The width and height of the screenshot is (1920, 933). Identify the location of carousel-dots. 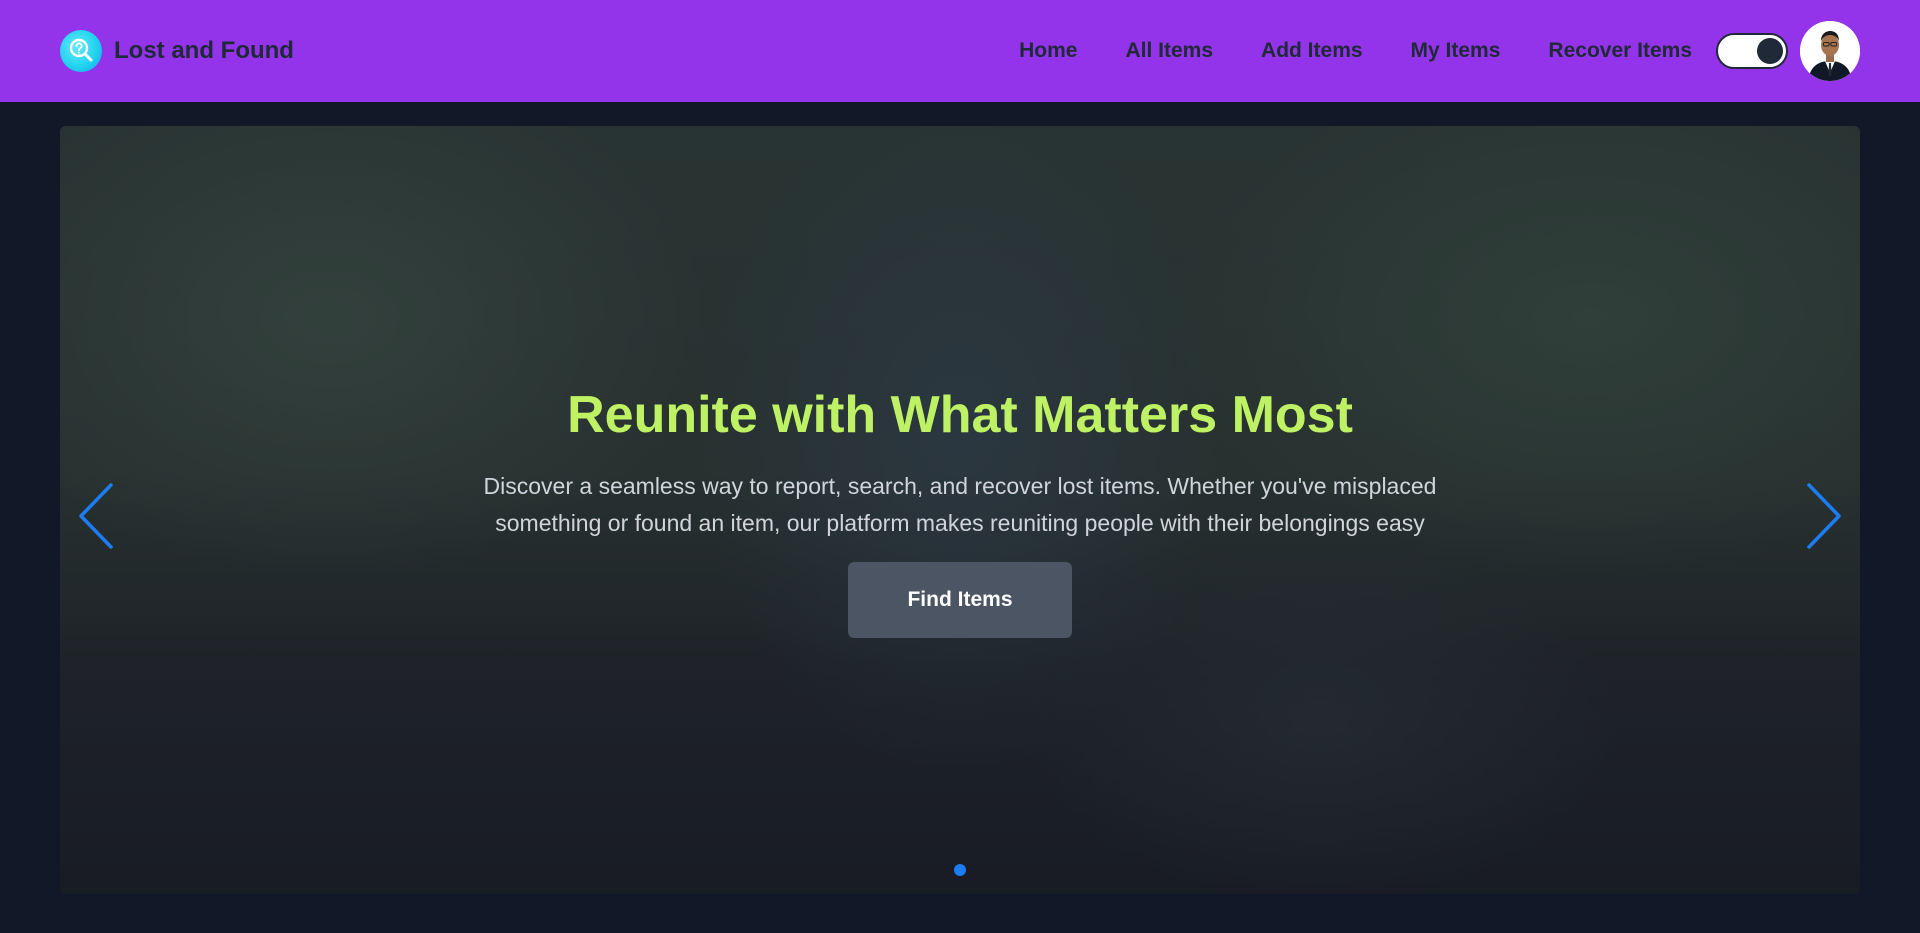
(960, 870).